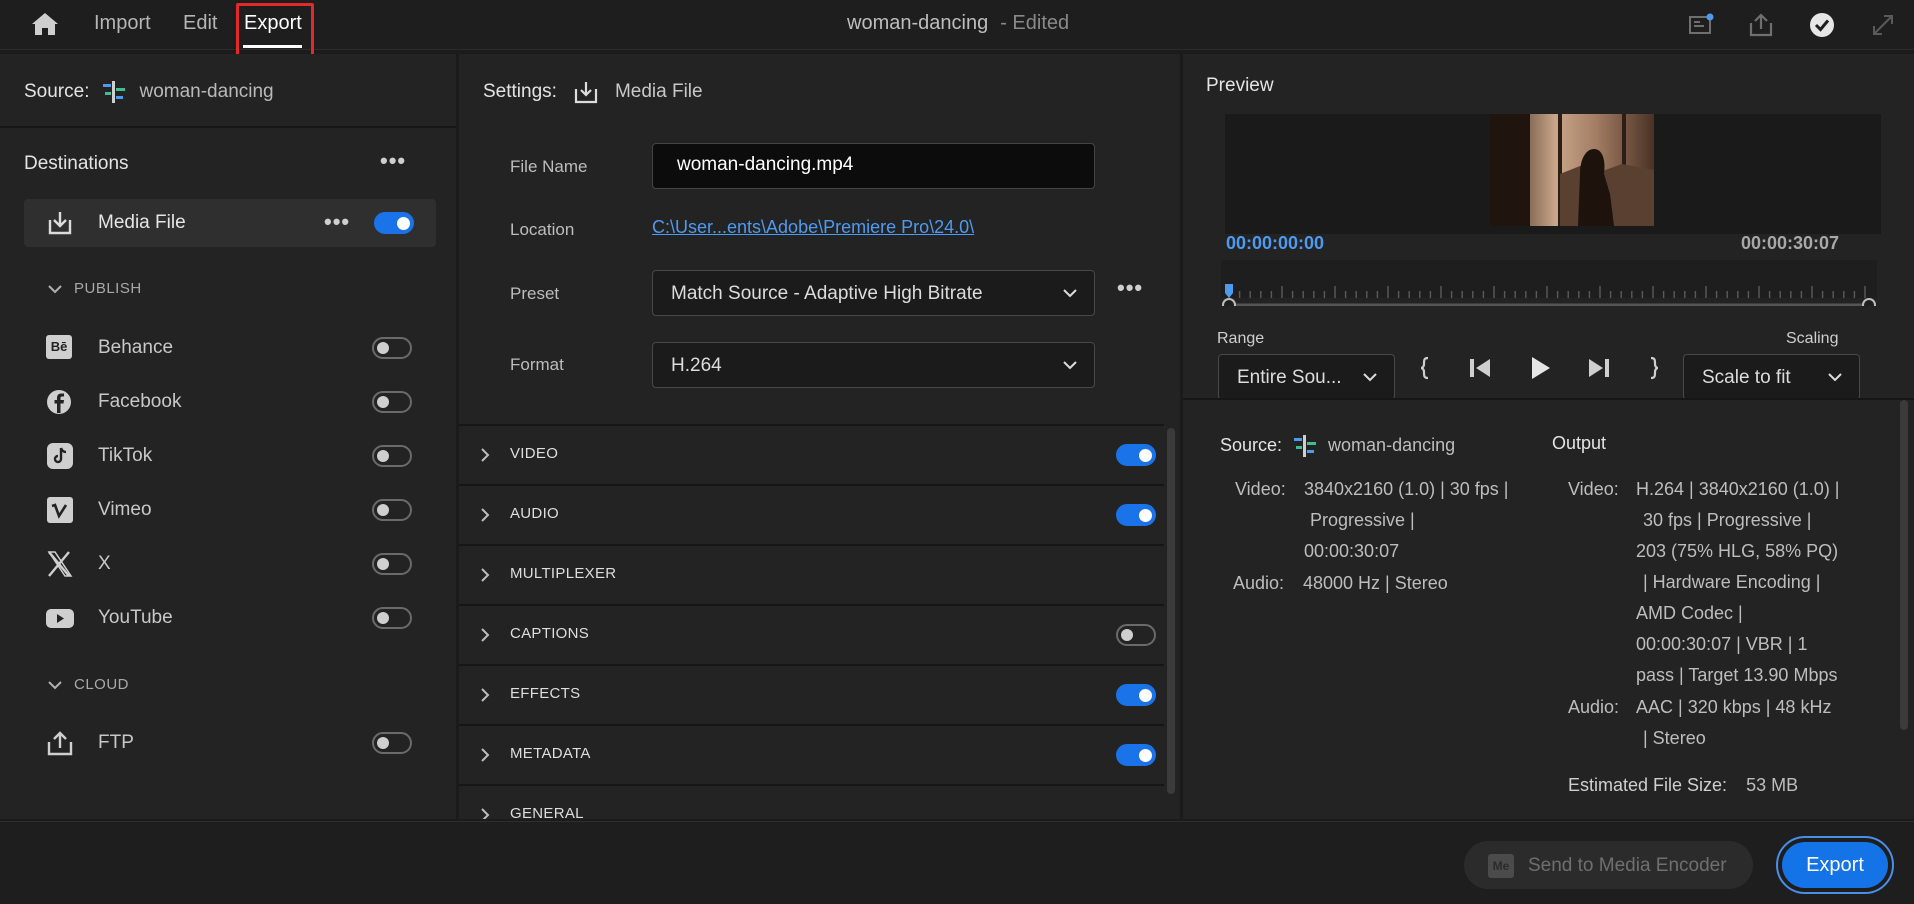  I want to click on section-label: AUDIO, so click(535, 513).